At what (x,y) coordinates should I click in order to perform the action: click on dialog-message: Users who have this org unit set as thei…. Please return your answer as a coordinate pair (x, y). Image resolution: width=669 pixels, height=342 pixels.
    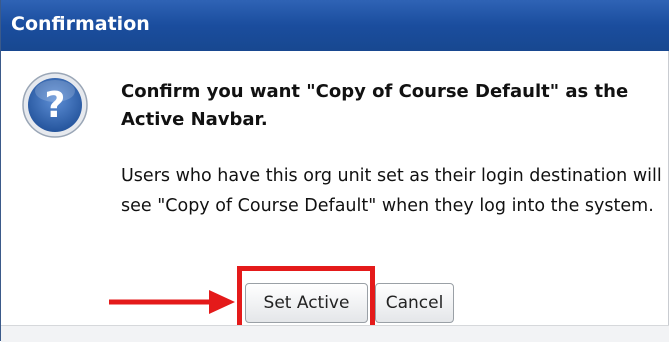
    Looking at the image, I should click on (391, 191).